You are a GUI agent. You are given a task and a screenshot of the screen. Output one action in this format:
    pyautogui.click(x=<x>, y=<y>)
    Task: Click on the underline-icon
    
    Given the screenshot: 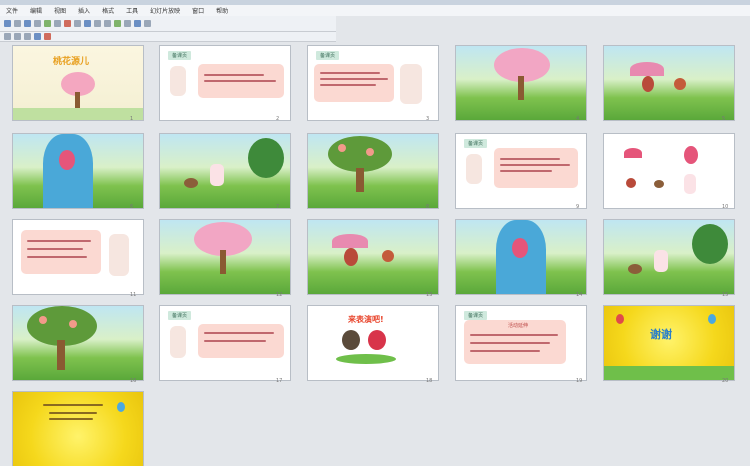 What is the action you would take?
    pyautogui.click(x=27, y=36)
    